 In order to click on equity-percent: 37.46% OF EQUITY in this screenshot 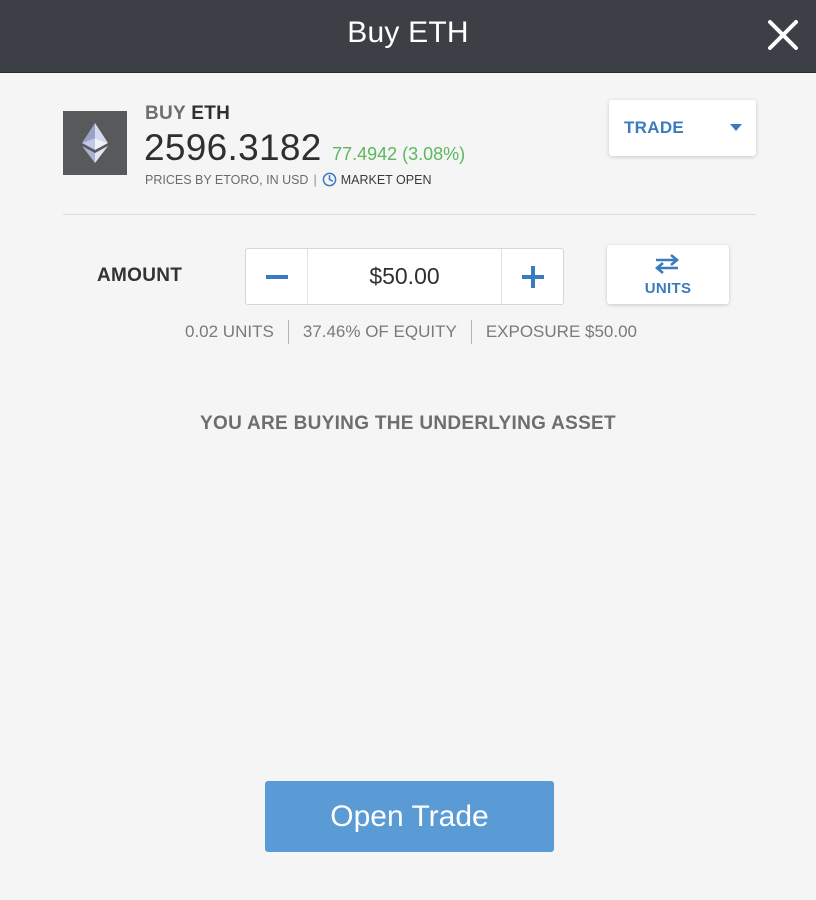, I will do `click(379, 331)`.